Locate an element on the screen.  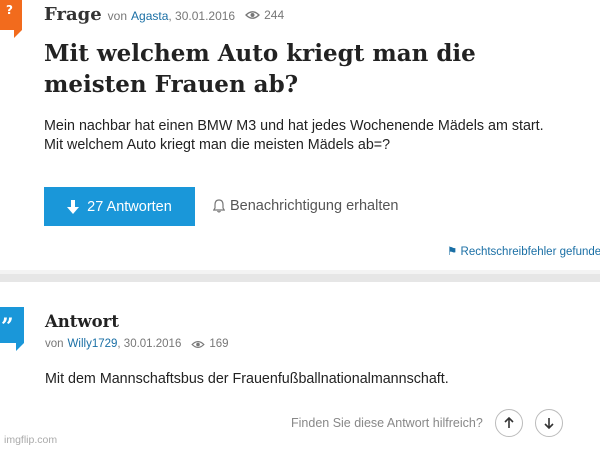
section-divider is located at coordinates (300, 276).